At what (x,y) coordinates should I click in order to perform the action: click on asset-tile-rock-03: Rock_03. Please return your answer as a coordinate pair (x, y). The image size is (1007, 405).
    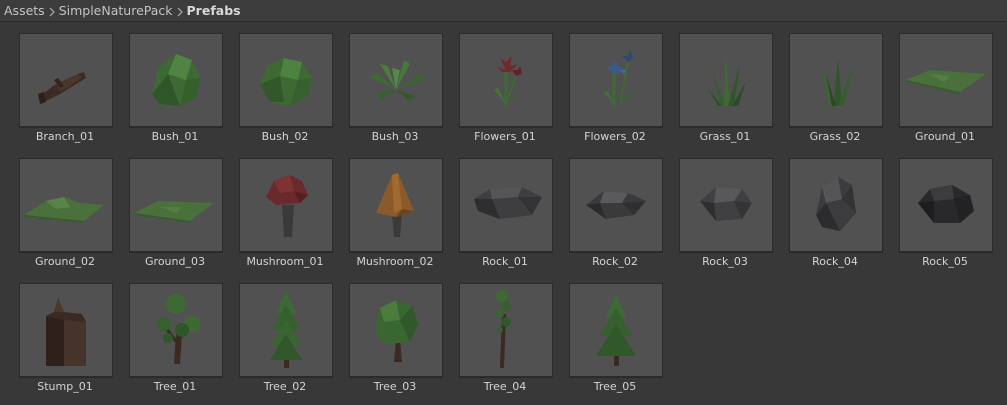
    Looking at the image, I should click on (728, 208).